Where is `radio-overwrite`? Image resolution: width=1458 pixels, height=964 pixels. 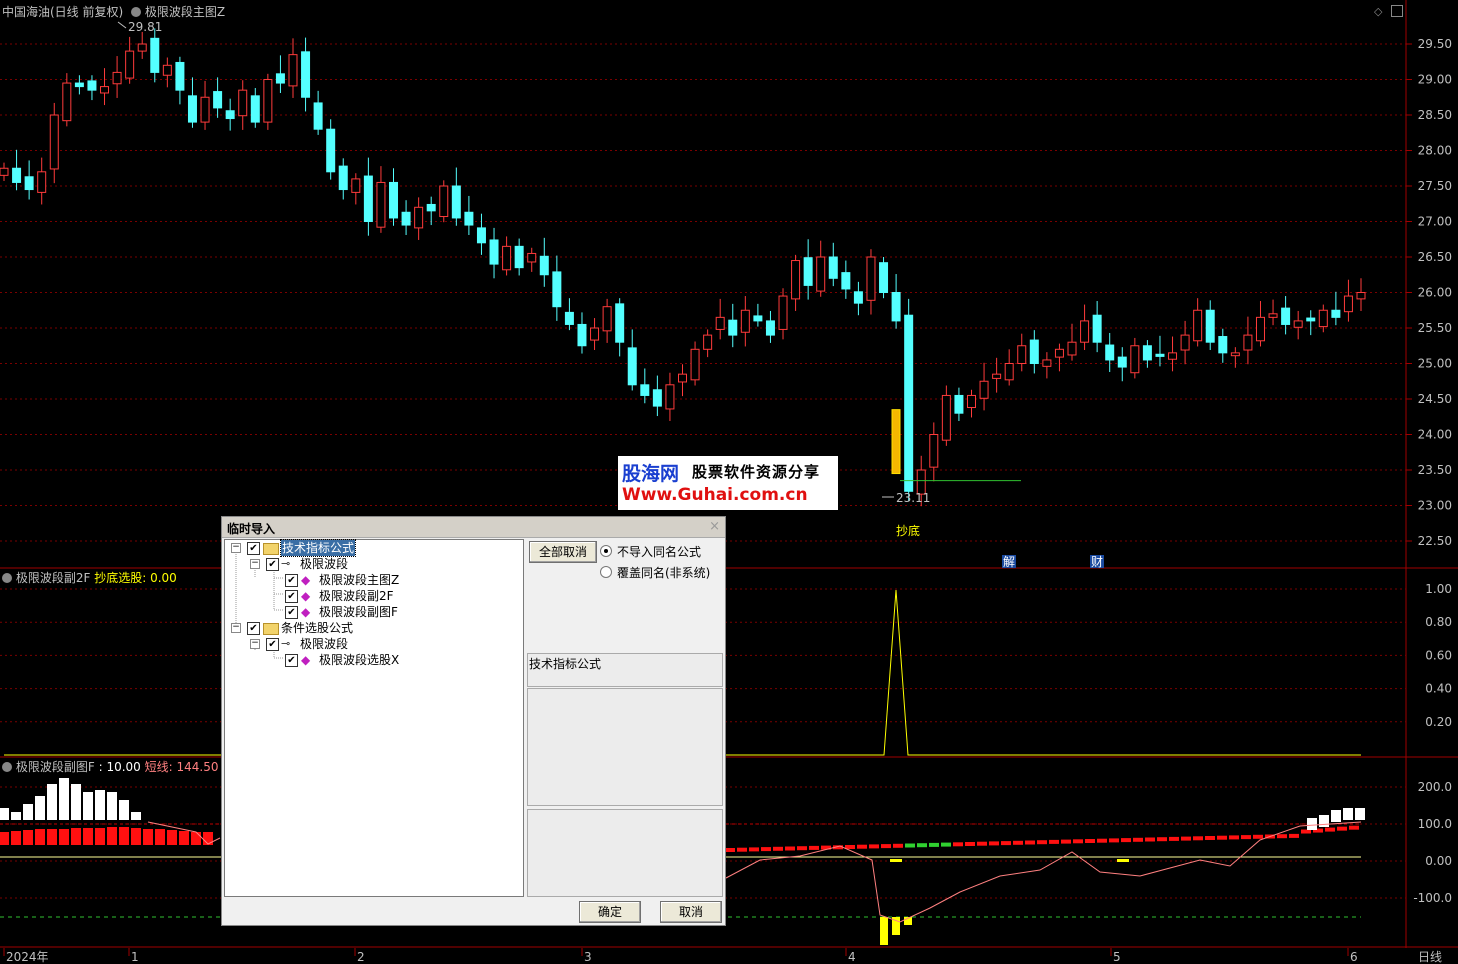
radio-overwrite is located at coordinates (606, 572).